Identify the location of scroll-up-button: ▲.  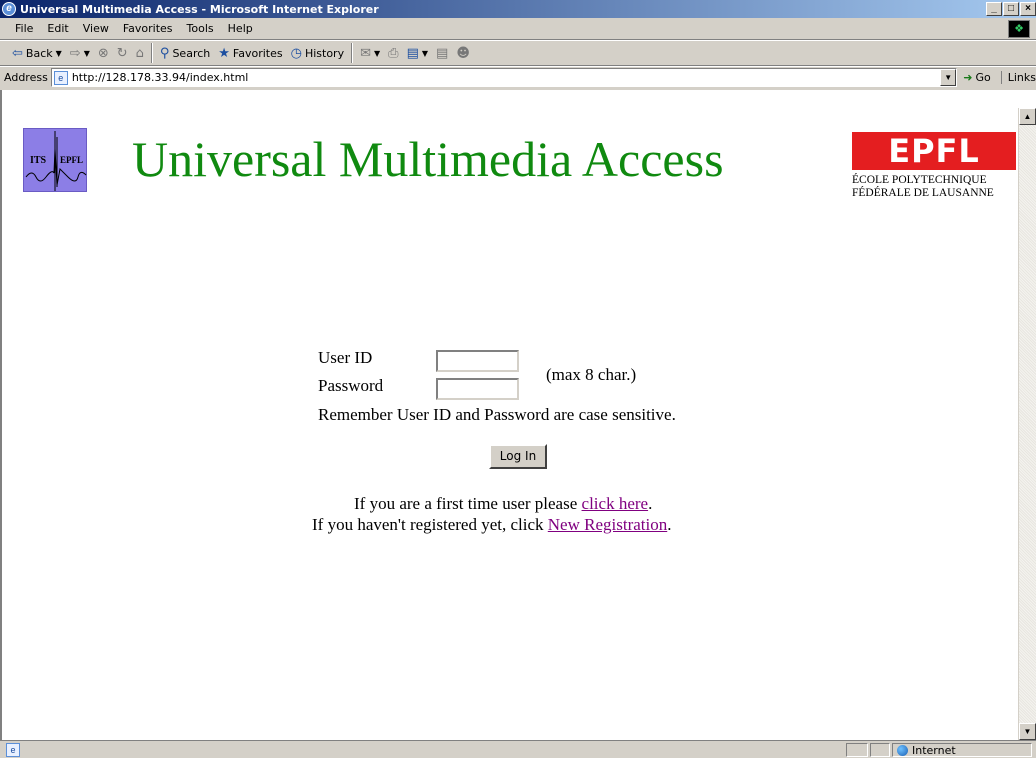
(1027, 116).